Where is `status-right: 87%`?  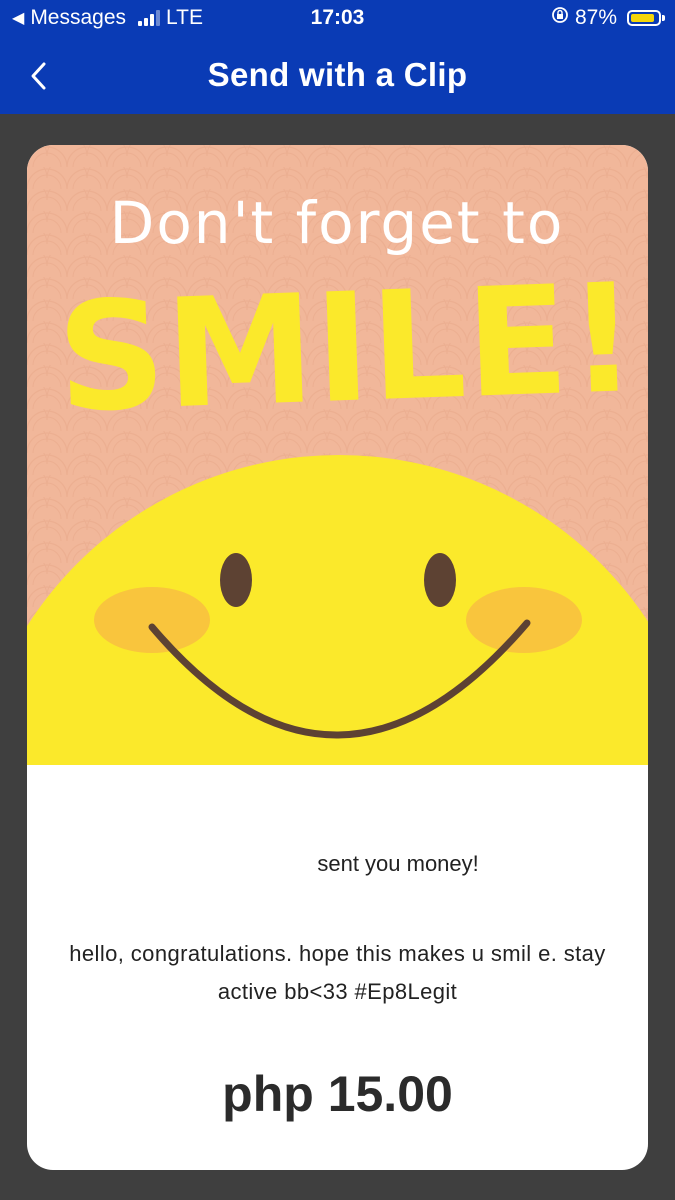
status-right: 87% is located at coordinates (608, 18).